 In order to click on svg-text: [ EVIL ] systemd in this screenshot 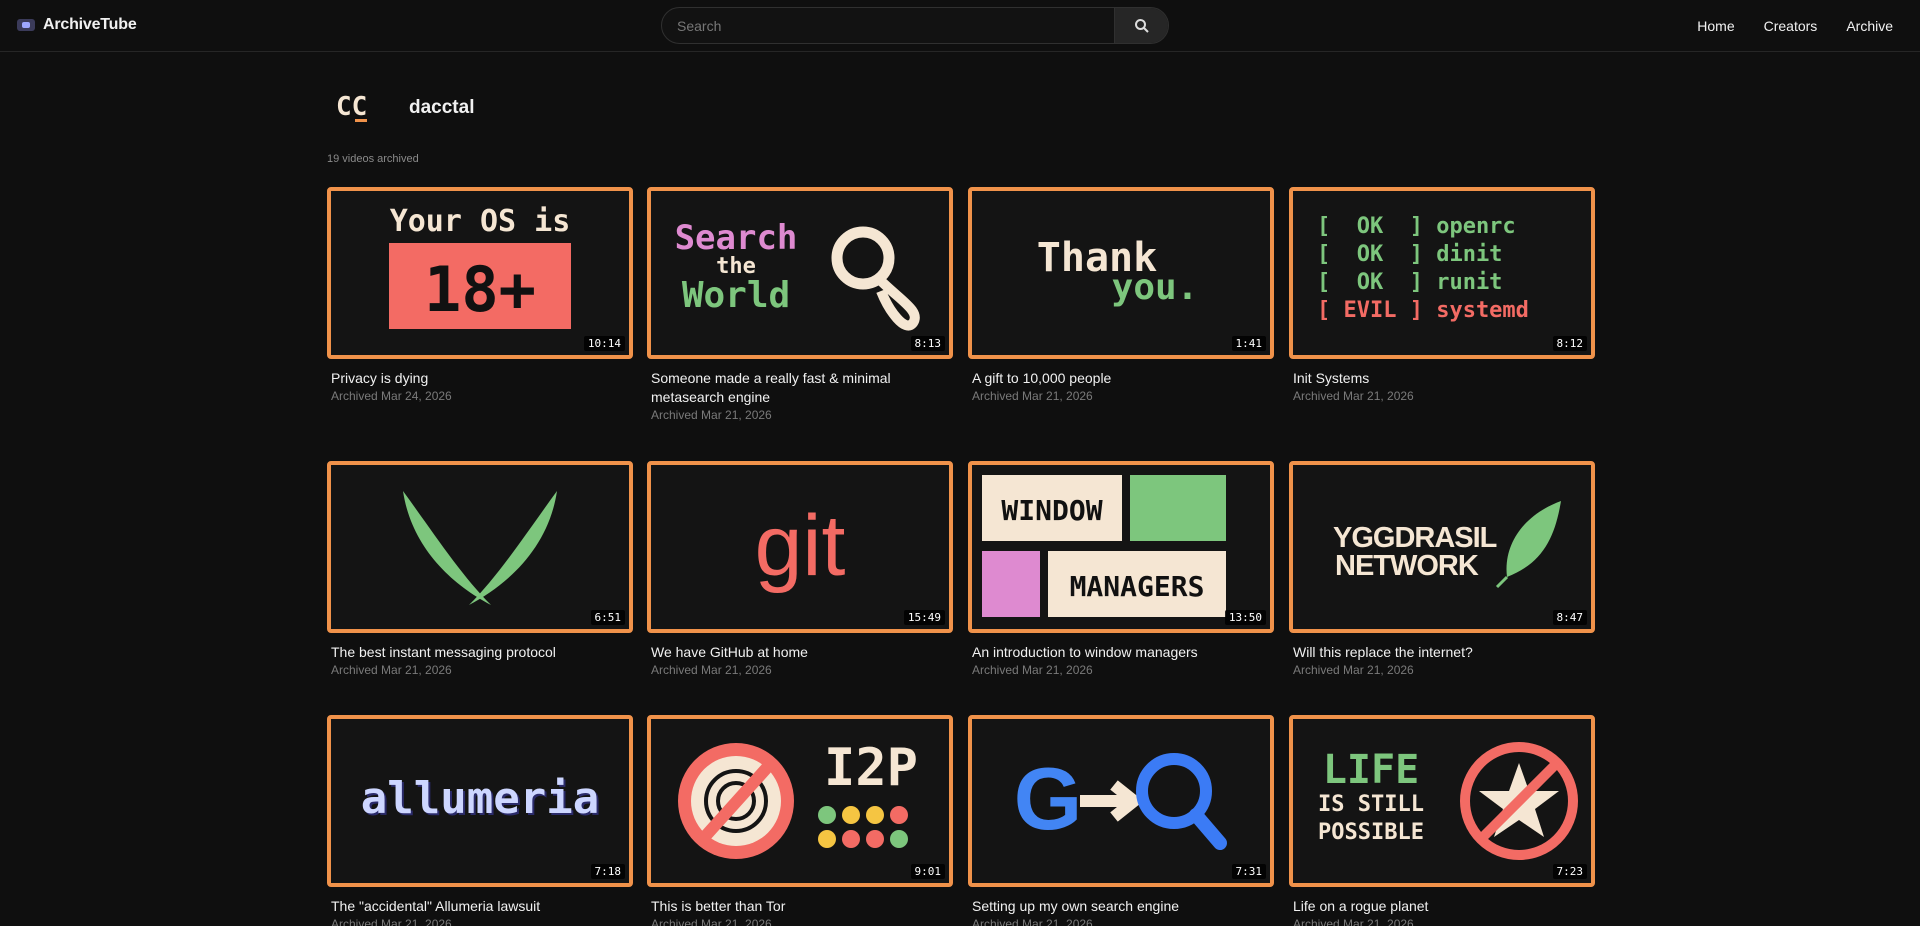, I will do `click(1423, 310)`.